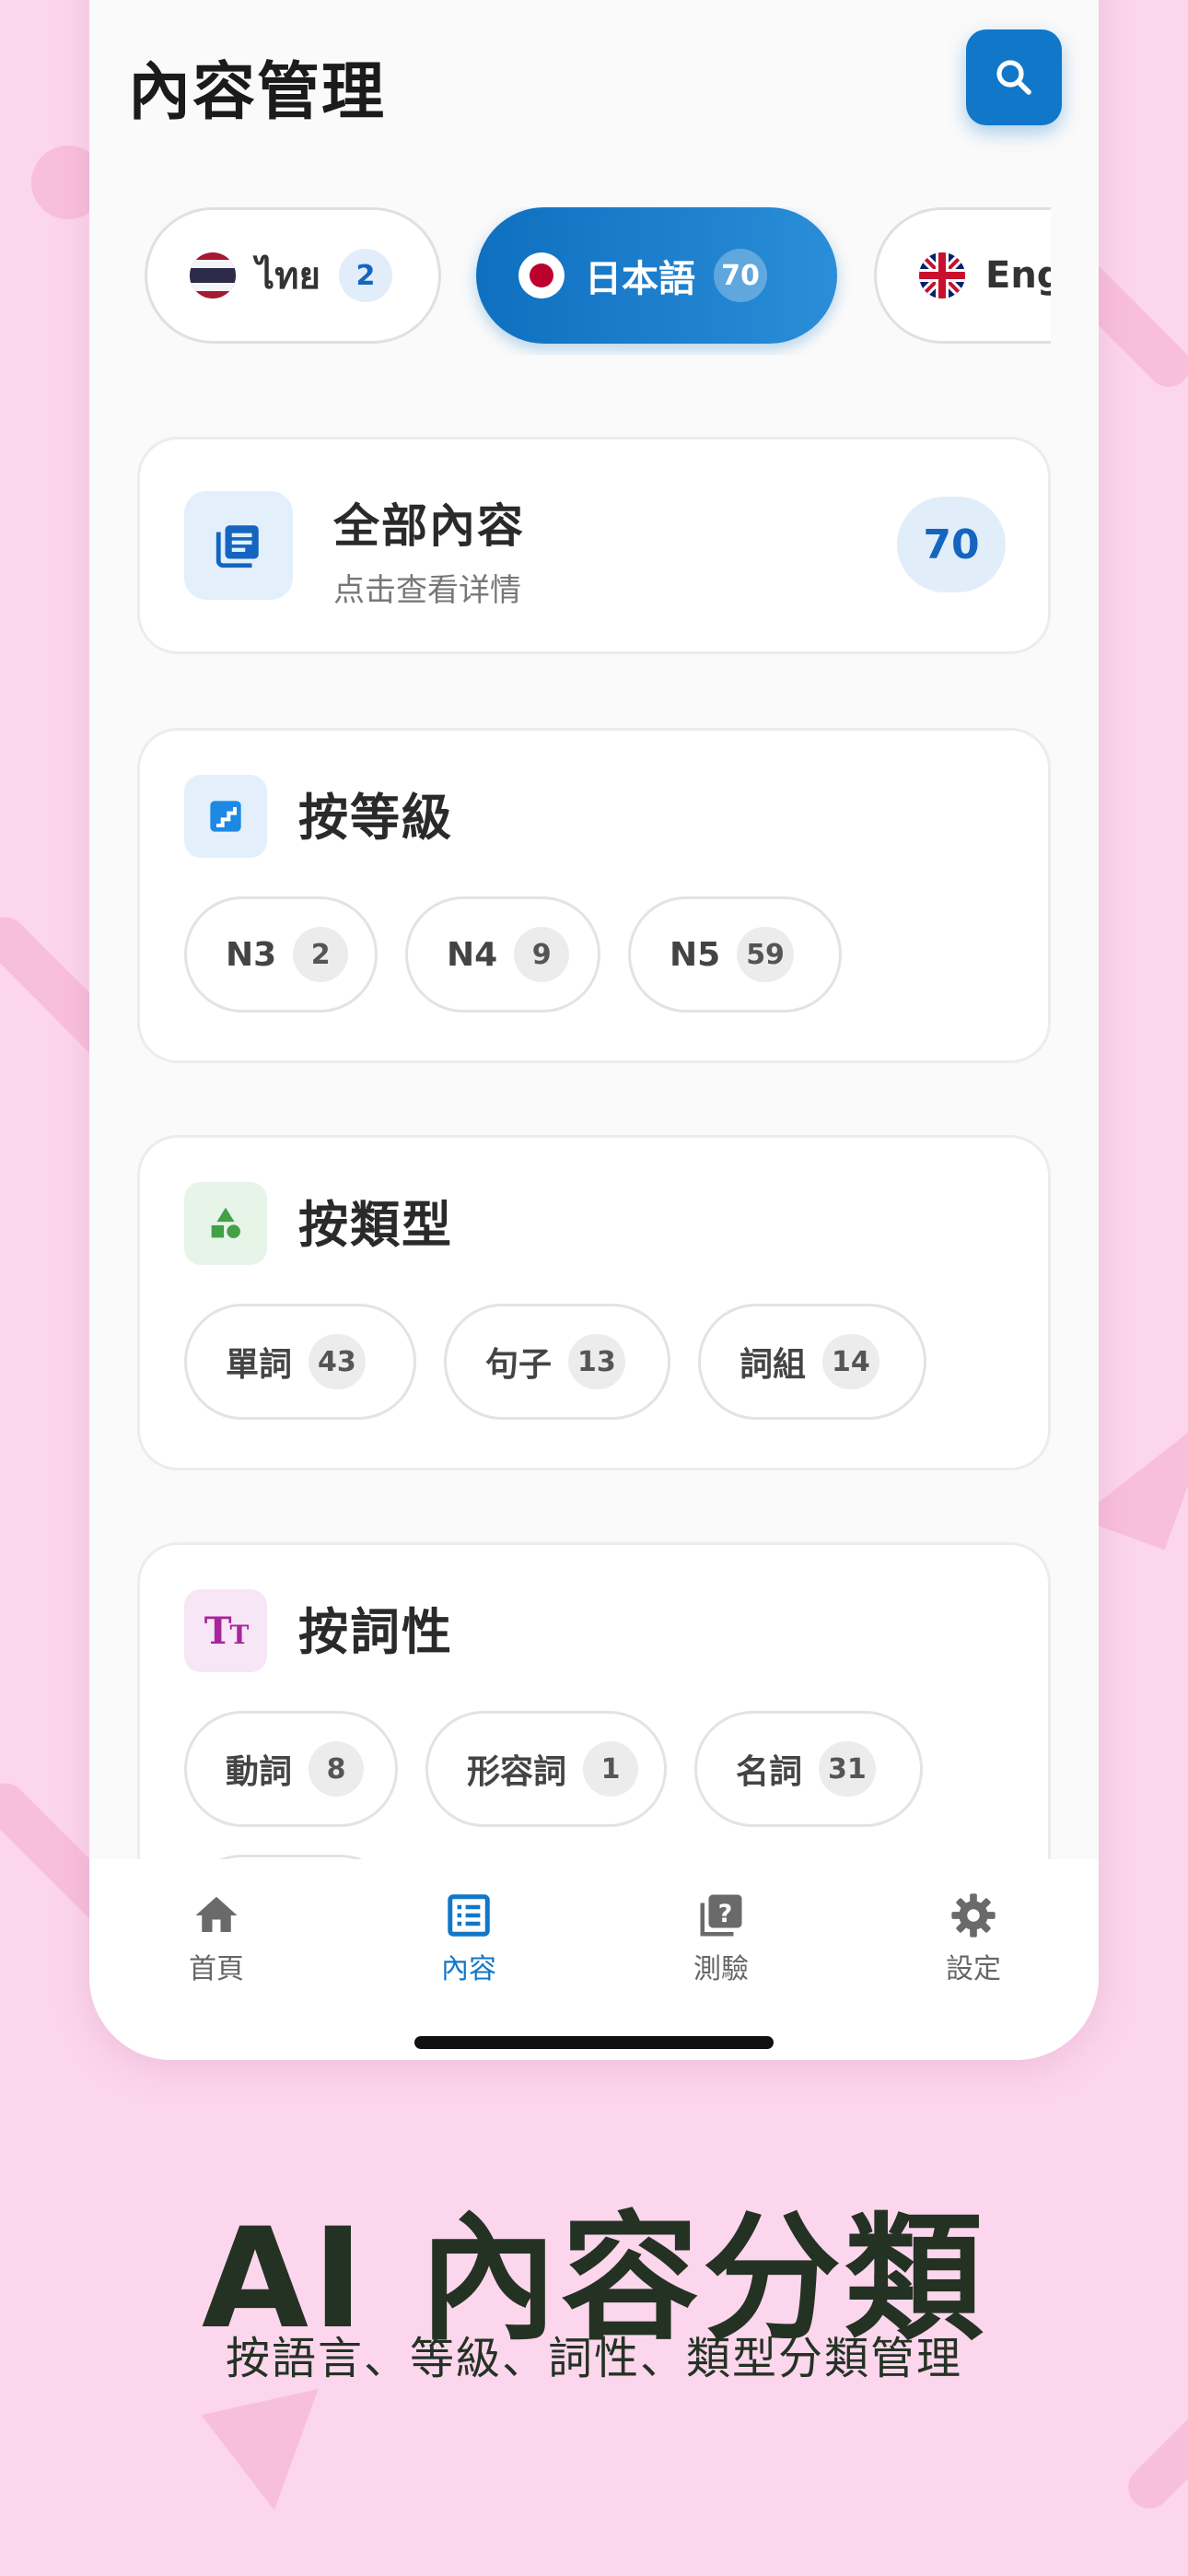 Image resolution: width=1188 pixels, height=2576 pixels. What do you see at coordinates (721, 1938) in the screenshot?
I see `nav-item-quiz: ? 測驗` at bounding box center [721, 1938].